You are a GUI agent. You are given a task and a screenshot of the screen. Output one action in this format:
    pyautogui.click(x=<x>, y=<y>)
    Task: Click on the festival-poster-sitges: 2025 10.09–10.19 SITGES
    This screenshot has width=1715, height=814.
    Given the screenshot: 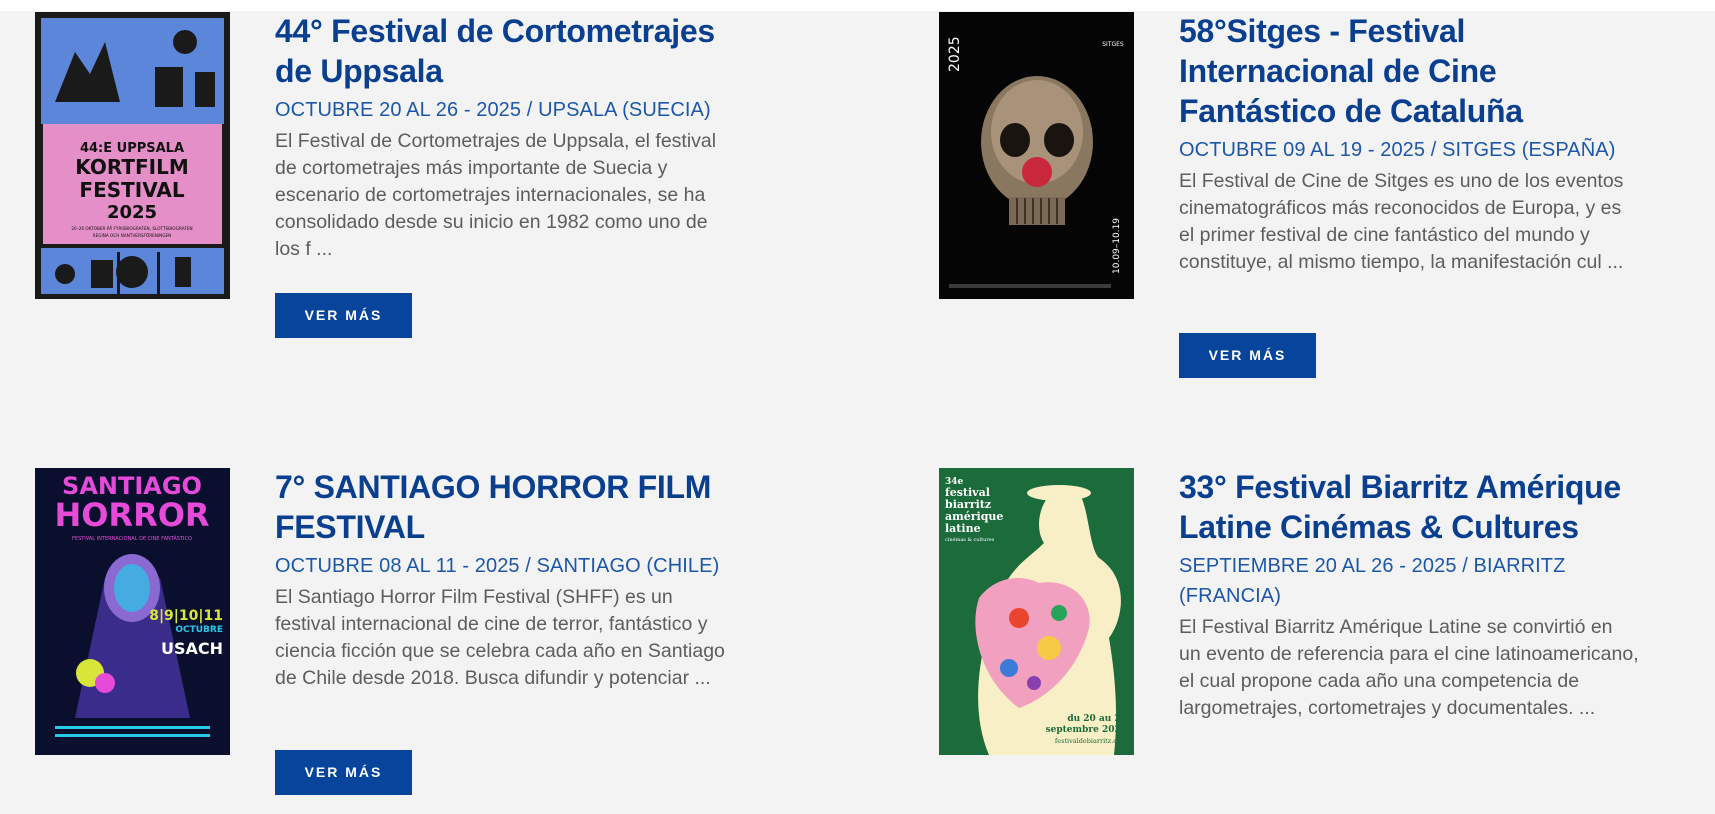 What is the action you would take?
    pyautogui.click(x=1036, y=155)
    